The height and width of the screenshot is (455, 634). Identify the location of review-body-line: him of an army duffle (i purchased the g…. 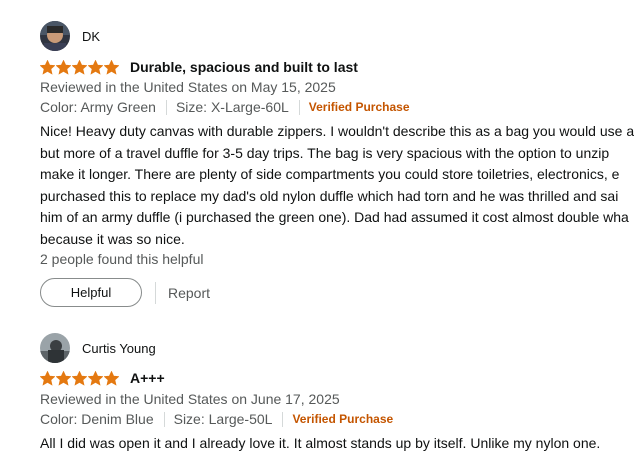
(334, 217).